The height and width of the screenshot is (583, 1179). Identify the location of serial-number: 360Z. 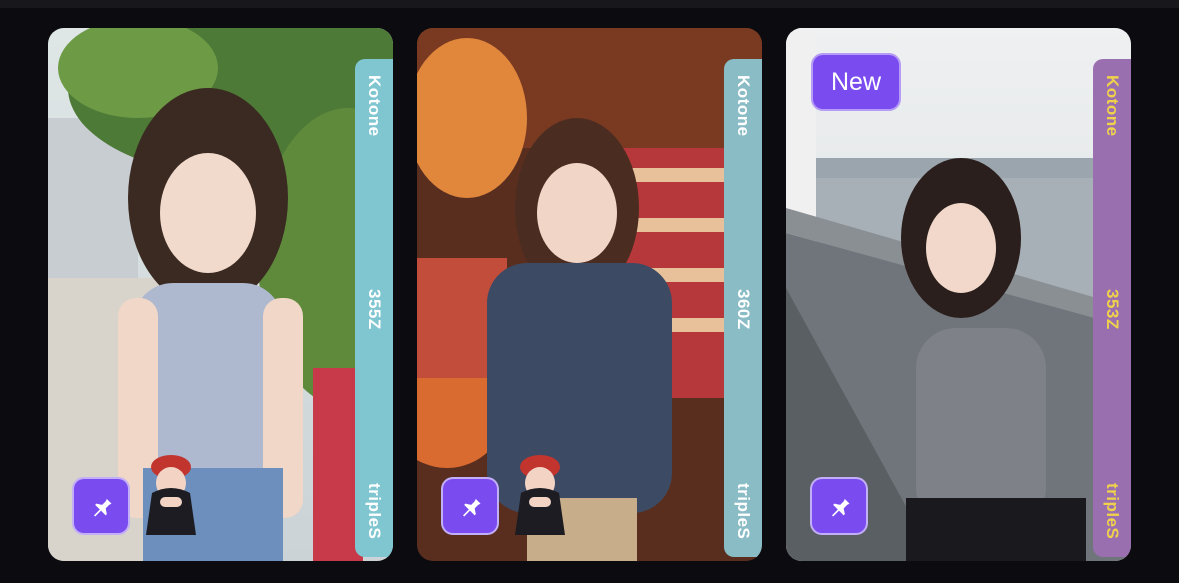
(743, 309).